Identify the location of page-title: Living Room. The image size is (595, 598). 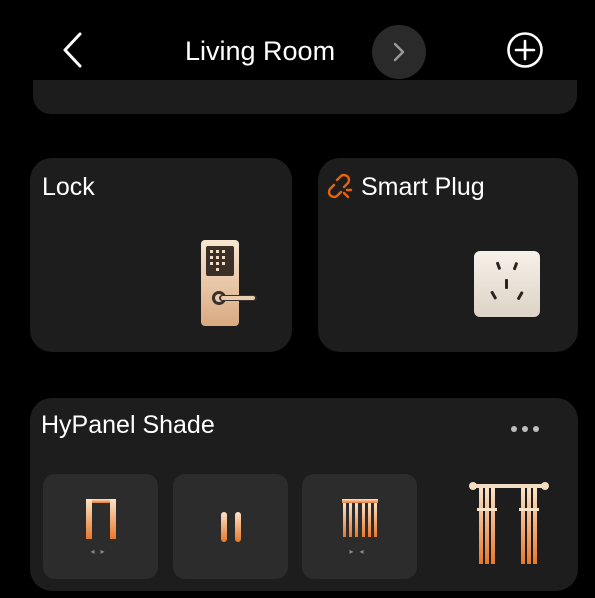
(260, 51).